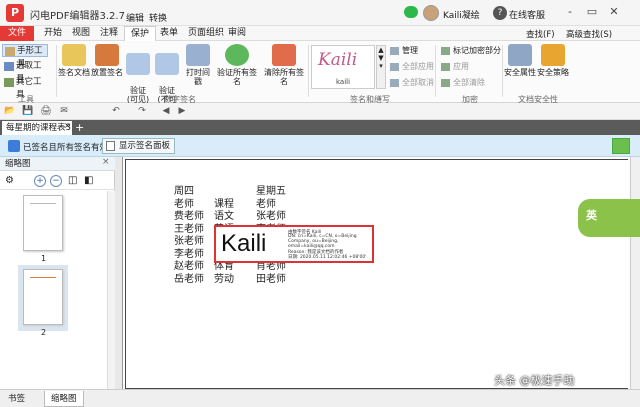  What do you see at coordinates (116, 111) in the screenshot?
I see `undo-icon: ↶` at bounding box center [116, 111].